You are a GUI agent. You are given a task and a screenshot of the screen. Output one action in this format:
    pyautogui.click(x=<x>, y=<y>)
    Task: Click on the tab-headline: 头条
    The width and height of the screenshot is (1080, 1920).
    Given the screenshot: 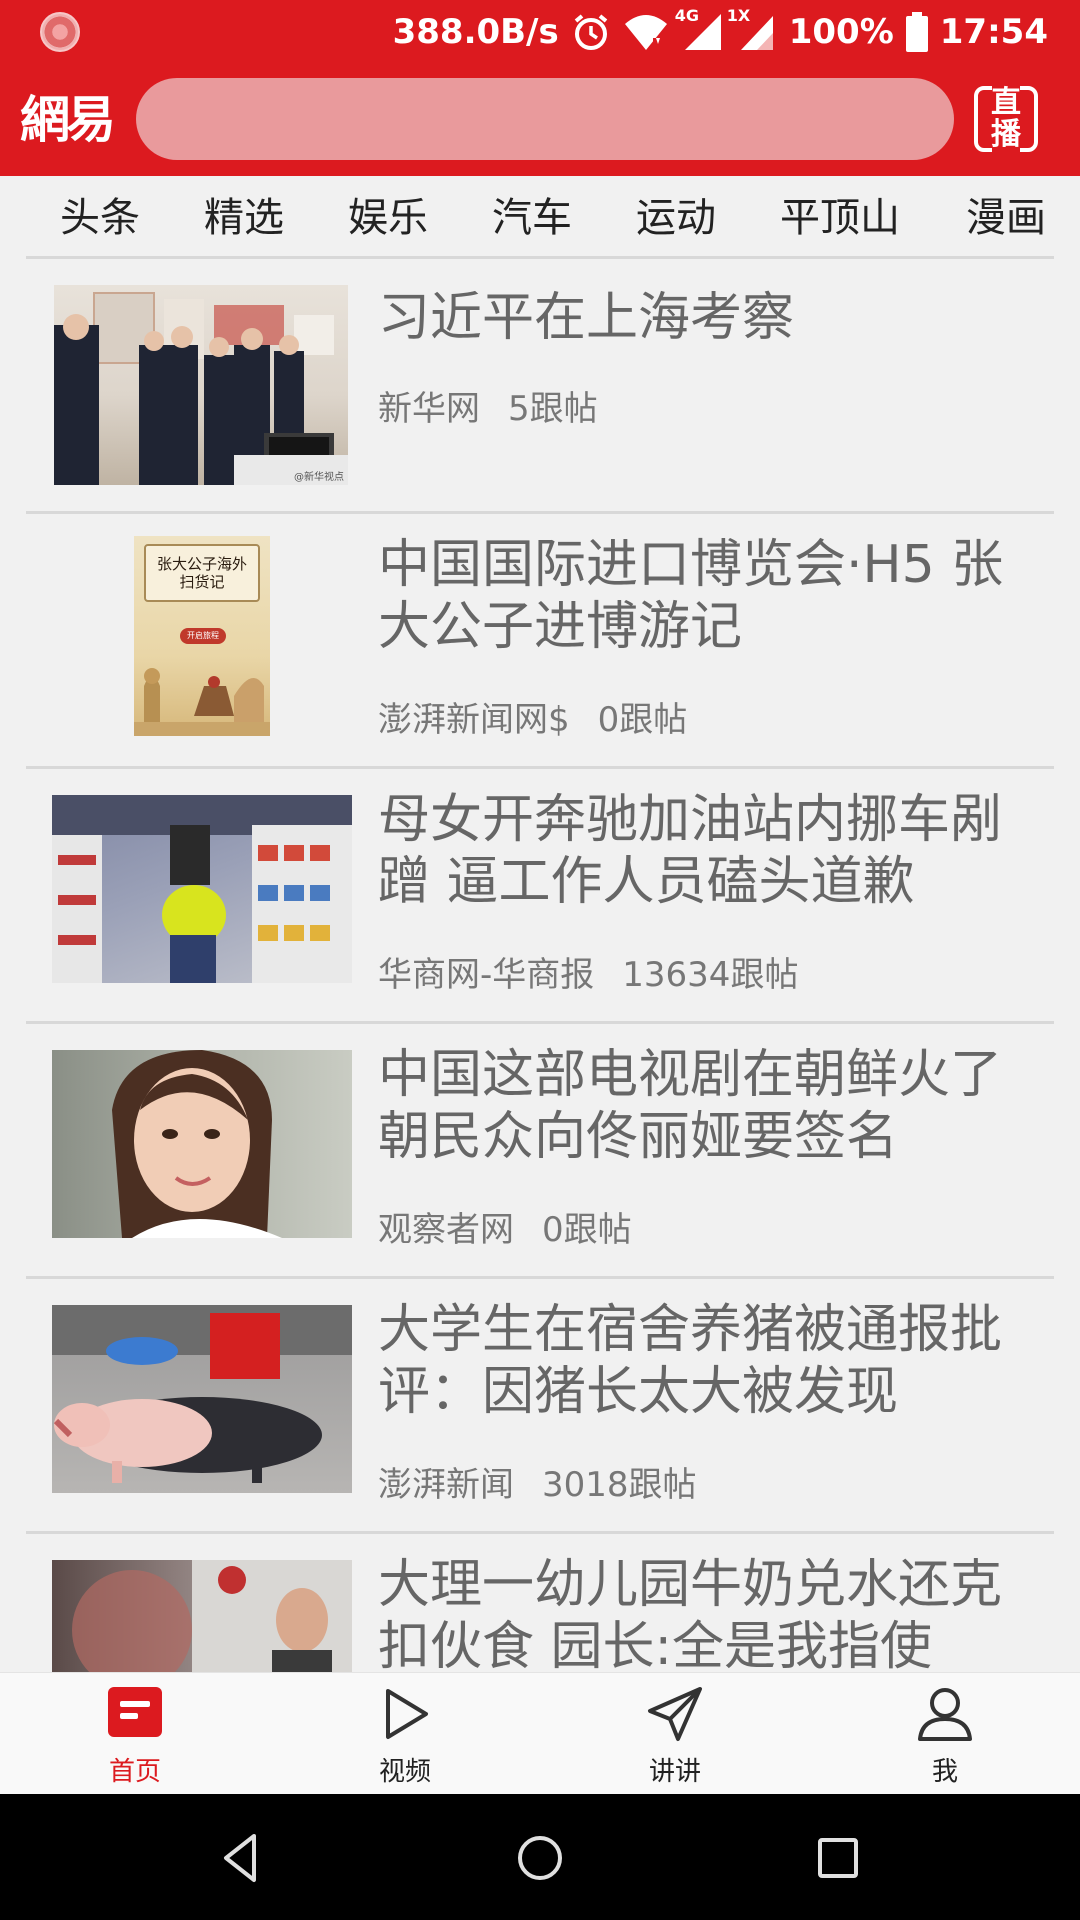 What is the action you would take?
    pyautogui.click(x=100, y=218)
    